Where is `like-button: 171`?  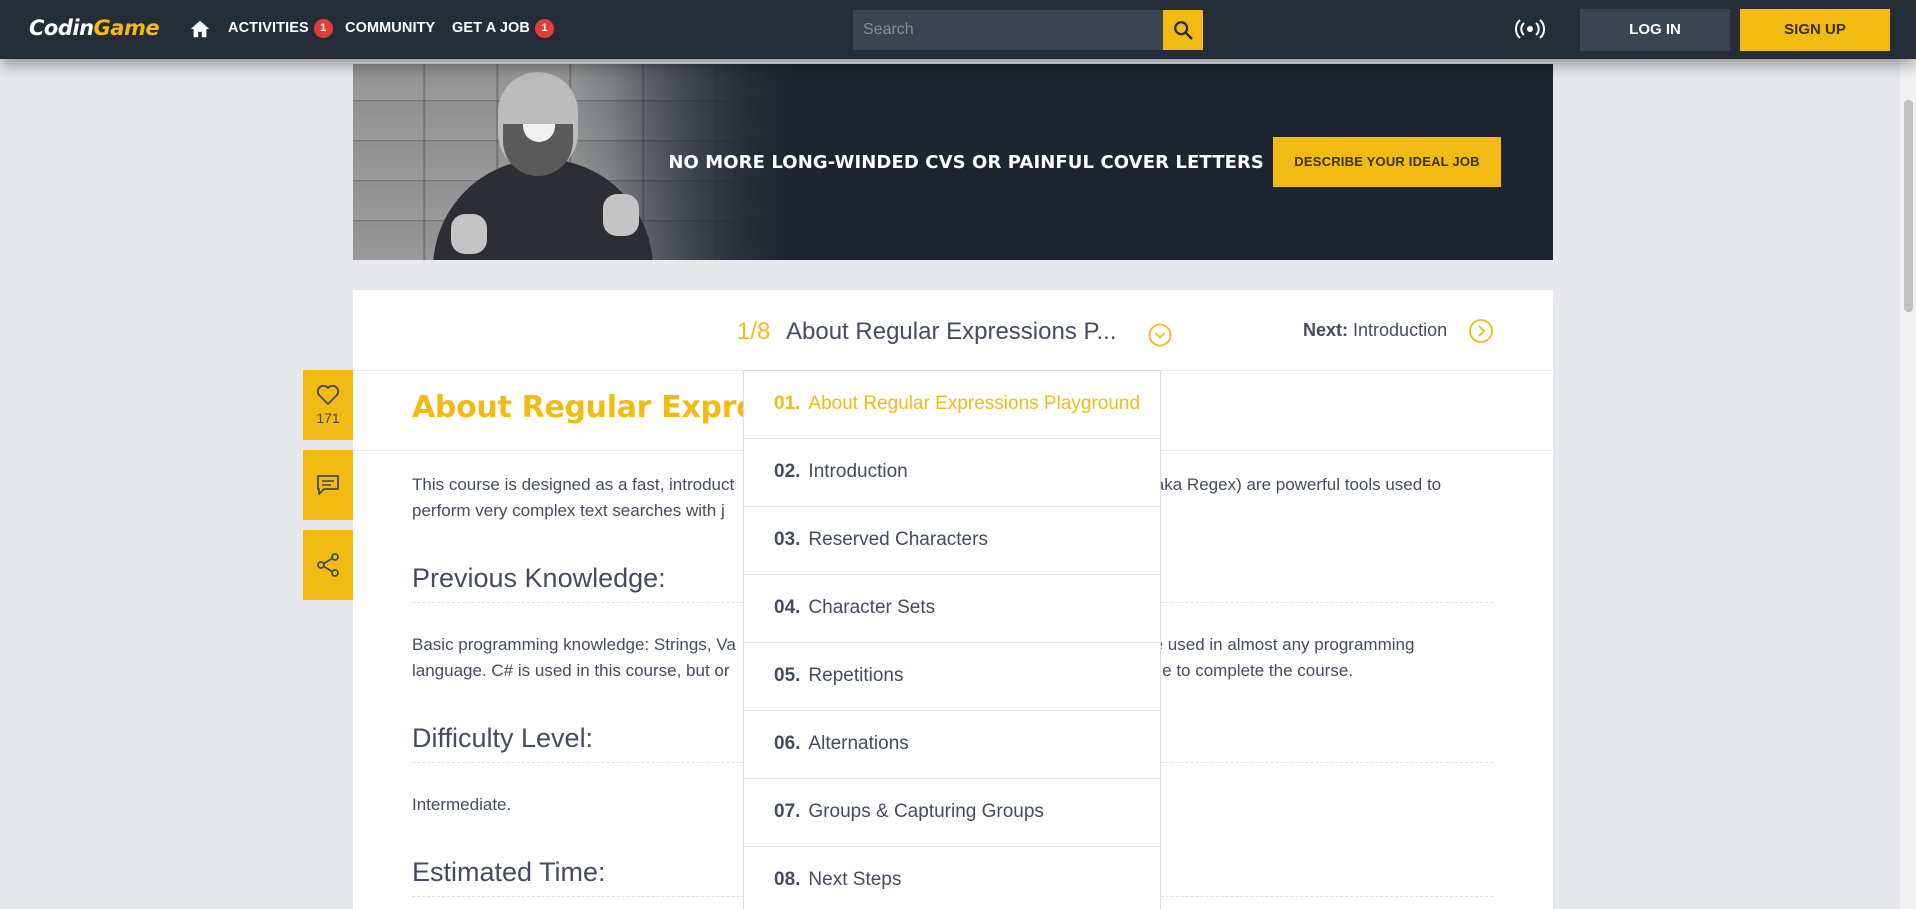
like-button: 171 is located at coordinates (328, 405).